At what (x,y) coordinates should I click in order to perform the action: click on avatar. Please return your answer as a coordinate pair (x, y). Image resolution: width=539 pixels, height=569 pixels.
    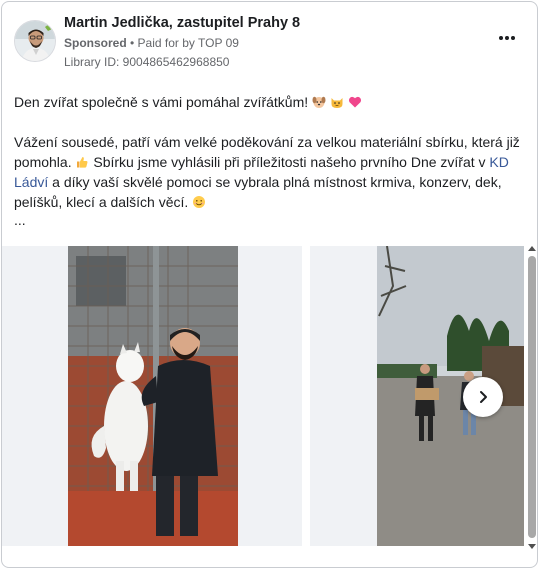
    Looking at the image, I should click on (35, 41).